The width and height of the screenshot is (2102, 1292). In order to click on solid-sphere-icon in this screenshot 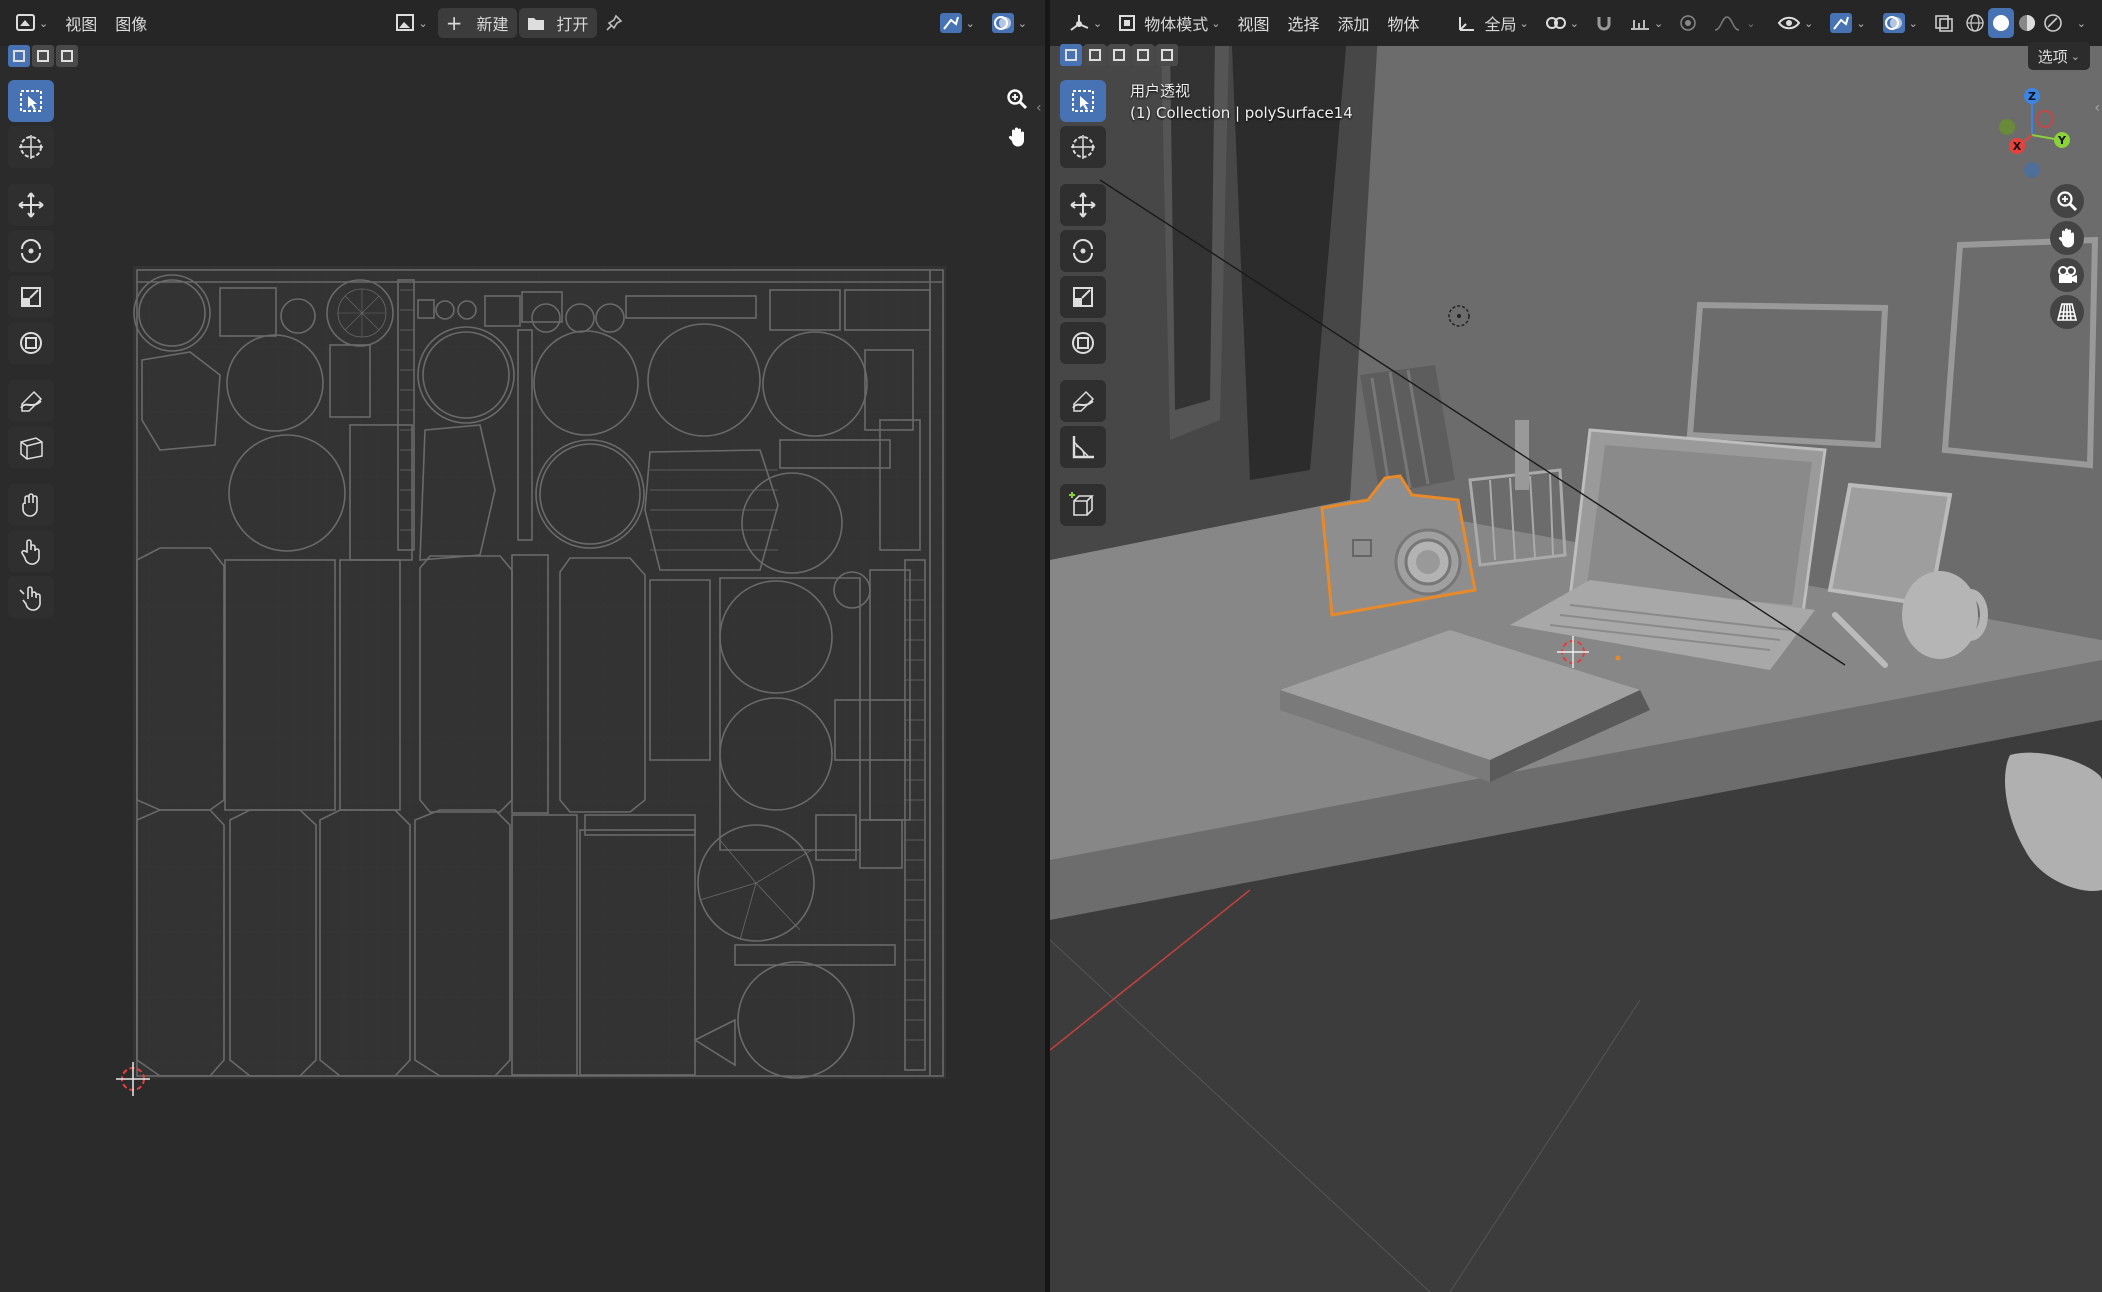, I will do `click(2000, 23)`.